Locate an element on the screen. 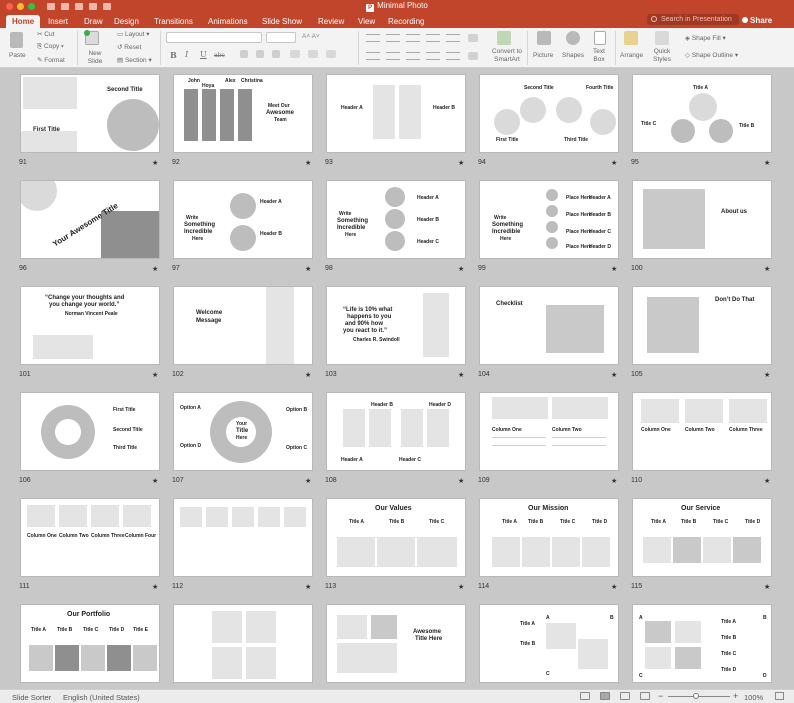 The height and width of the screenshot is (703, 794). slide-thumbnail: A B C D Title A Title B Title C Title D is located at coordinates (702, 643).